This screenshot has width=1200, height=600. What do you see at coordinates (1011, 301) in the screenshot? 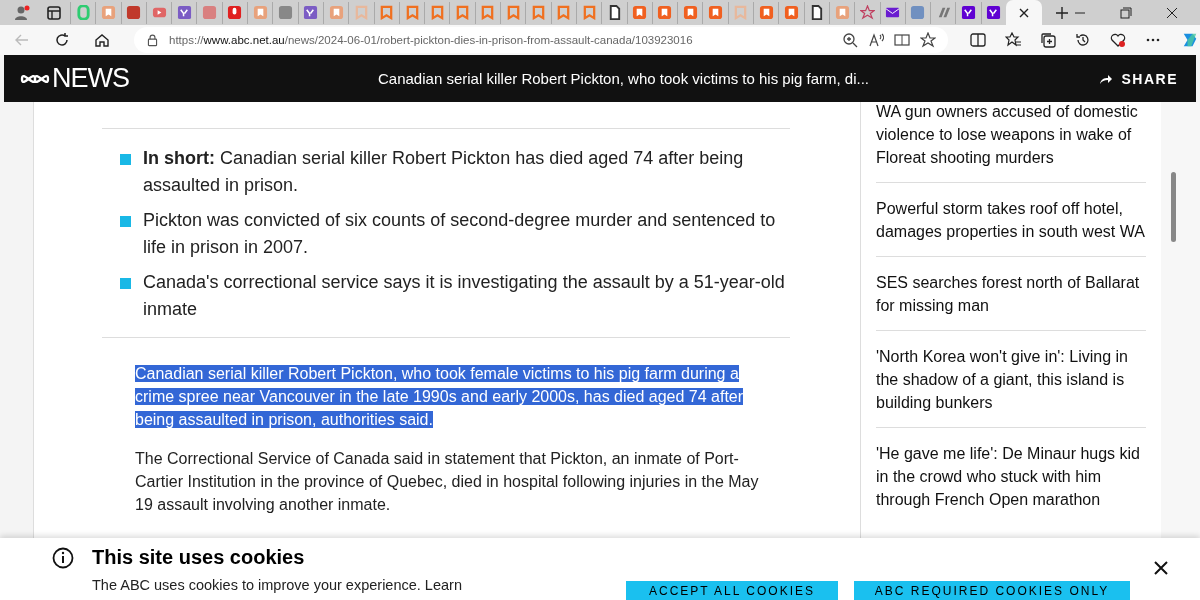
I see `story-link: SES searches forest north of Ballarat for missing man` at bounding box center [1011, 301].